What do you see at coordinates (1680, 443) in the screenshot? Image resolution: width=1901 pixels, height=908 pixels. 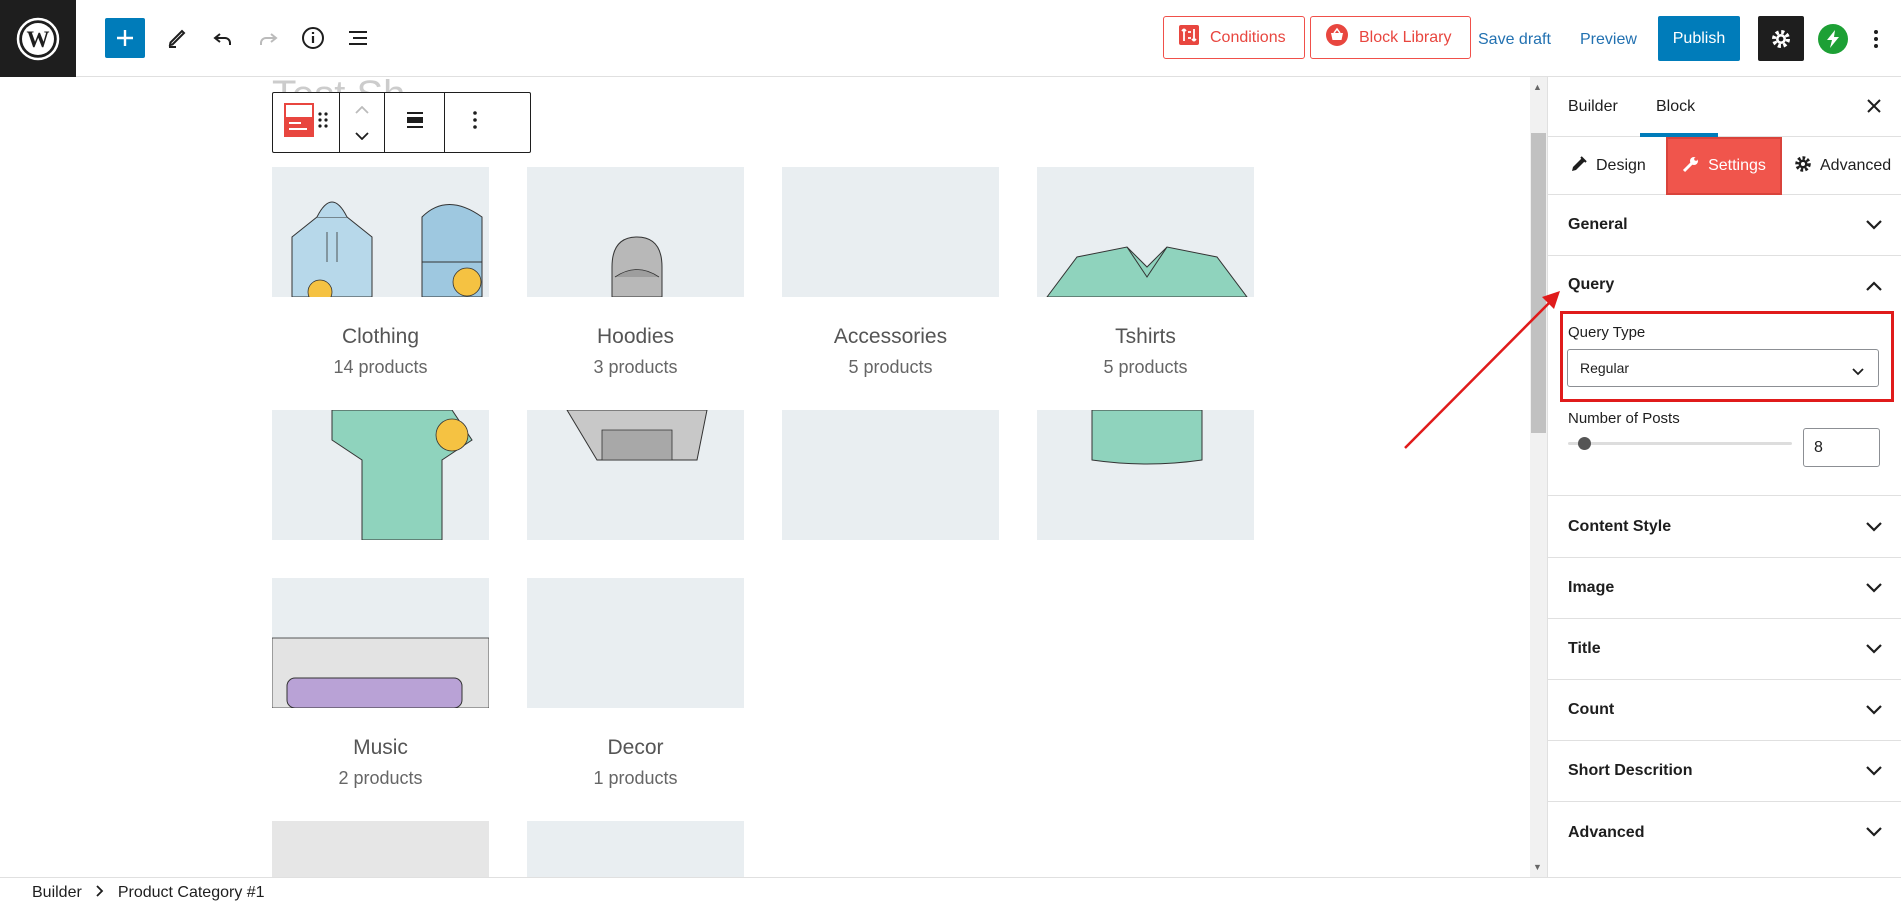 I see `posts-slider-track` at bounding box center [1680, 443].